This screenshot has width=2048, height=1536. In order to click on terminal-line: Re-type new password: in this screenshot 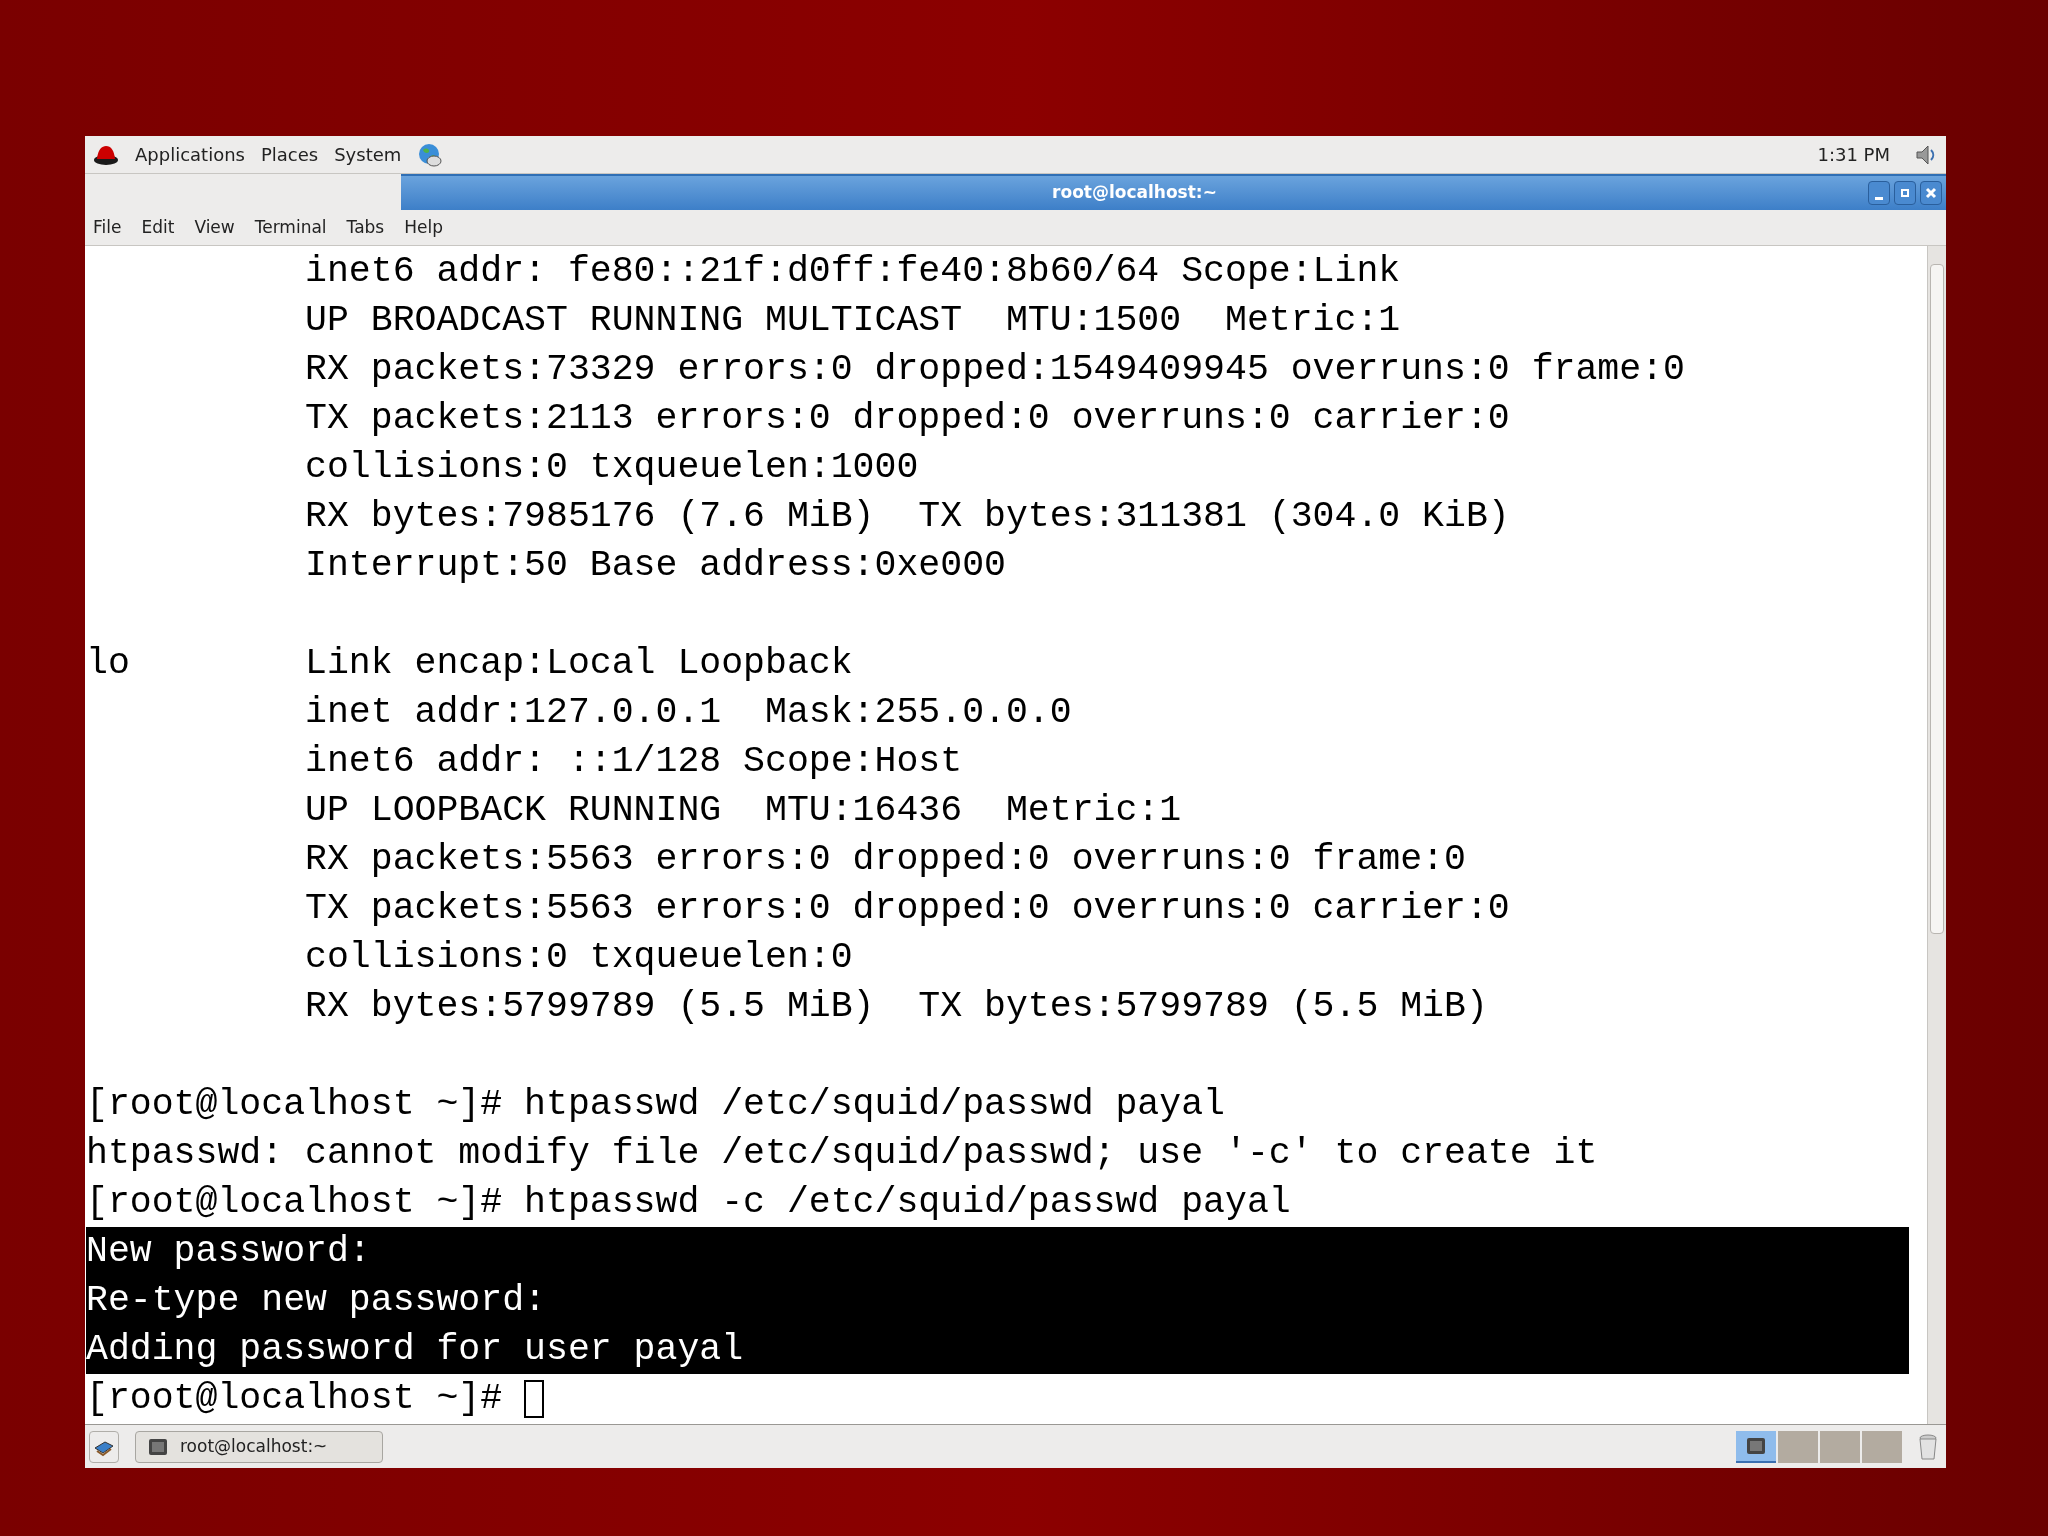, I will do `click(316, 1300)`.